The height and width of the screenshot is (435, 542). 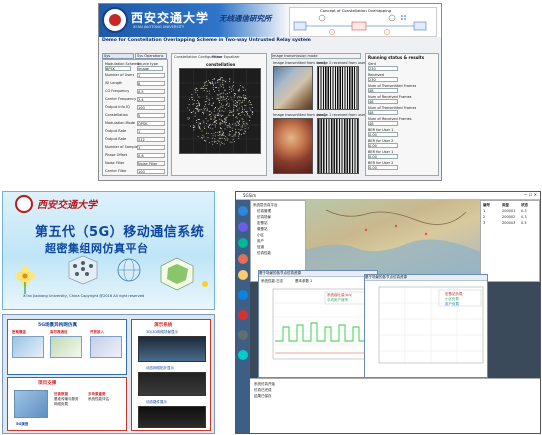 What do you see at coordinates (262, 223) in the screenshot?
I see `tree-item: 宏基站` at bounding box center [262, 223].